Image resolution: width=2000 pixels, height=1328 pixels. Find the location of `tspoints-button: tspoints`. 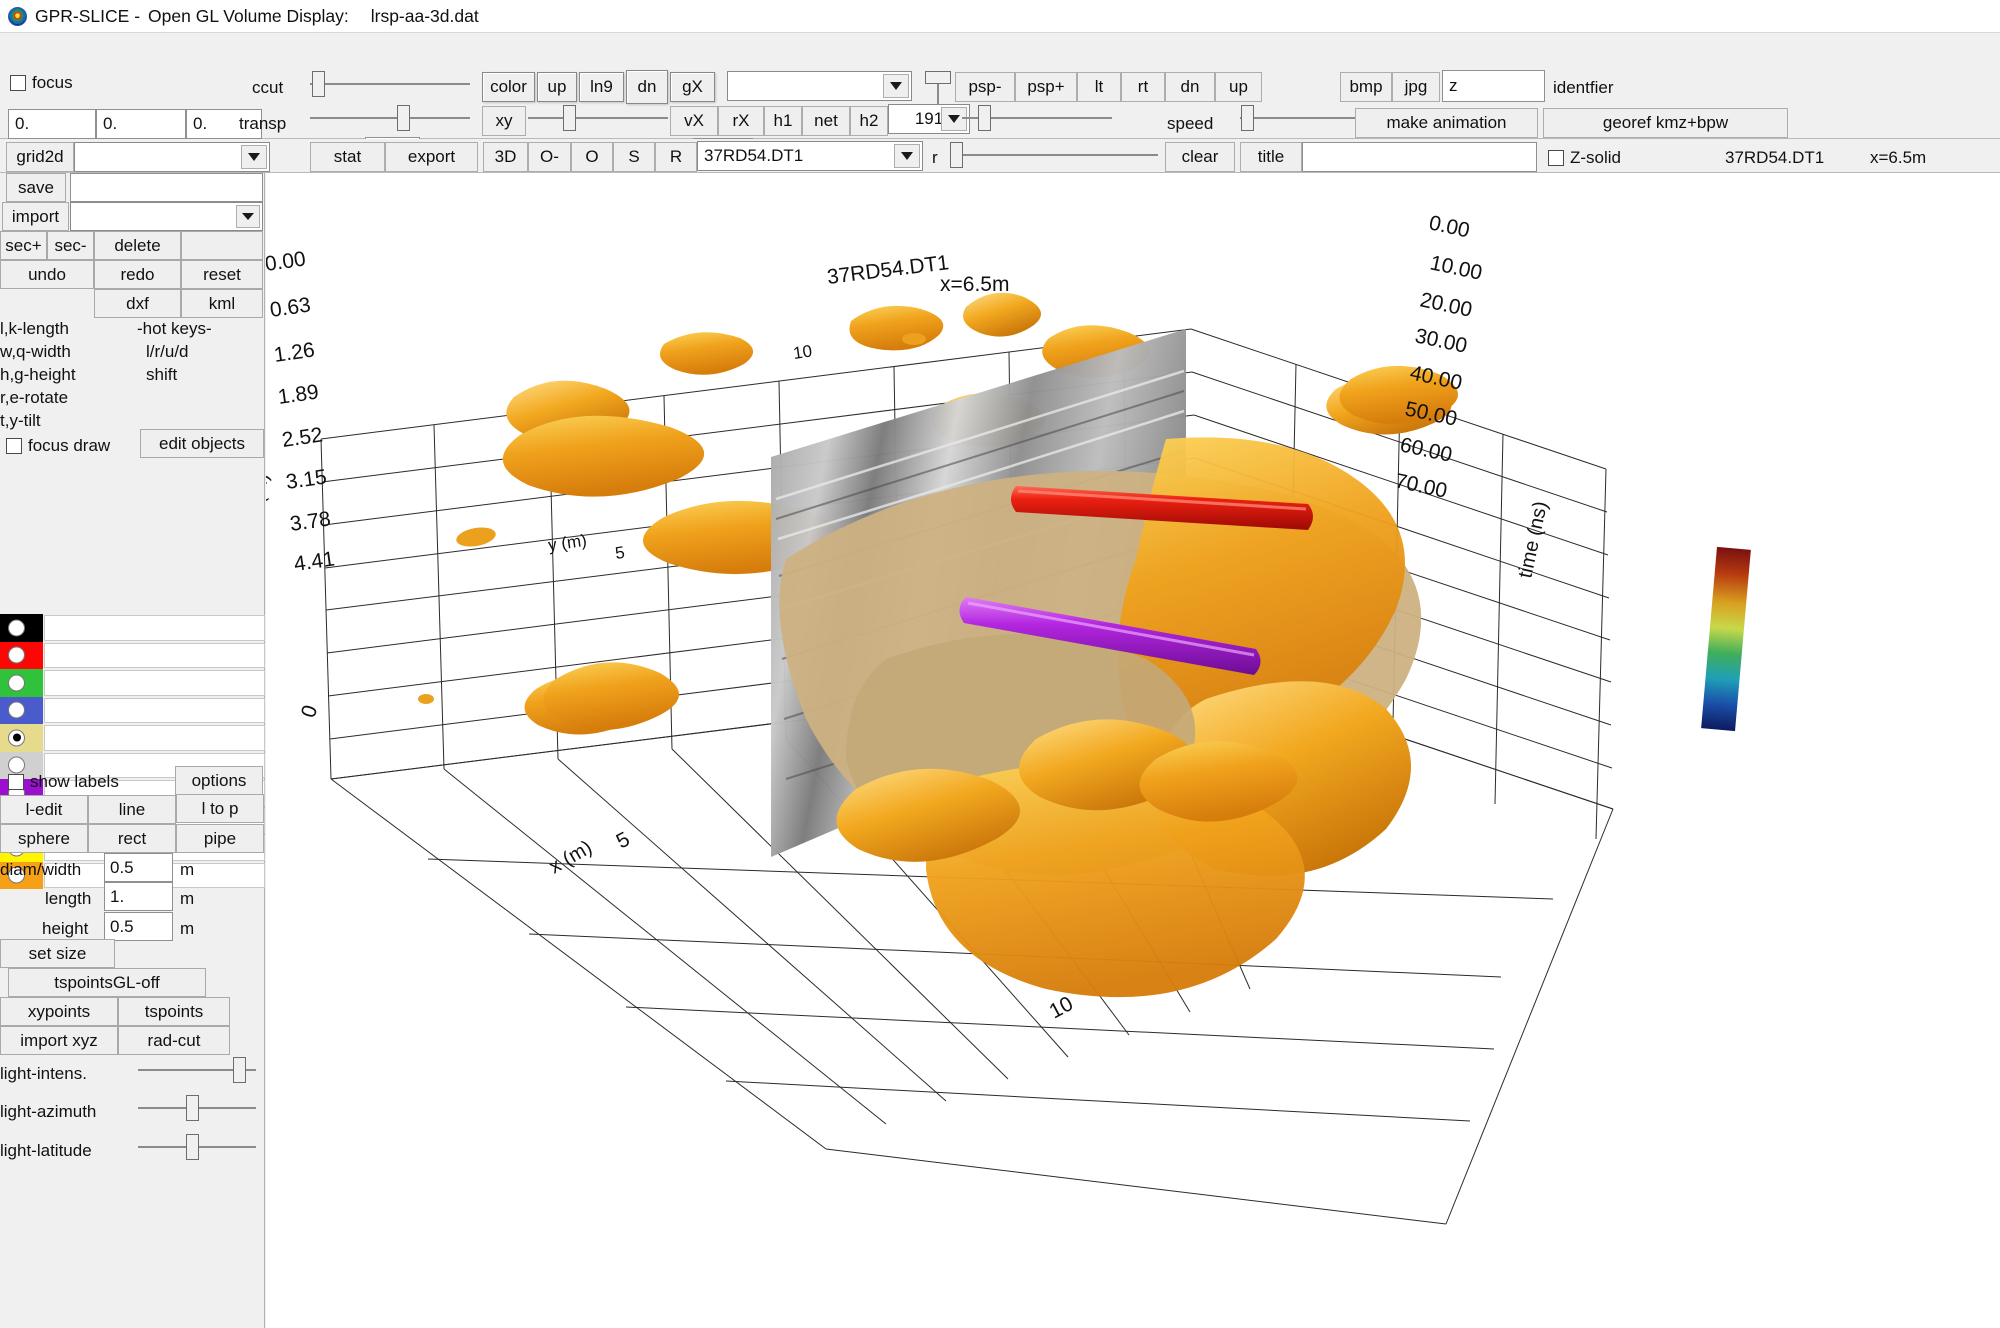

tspoints-button: tspoints is located at coordinates (174, 1011).